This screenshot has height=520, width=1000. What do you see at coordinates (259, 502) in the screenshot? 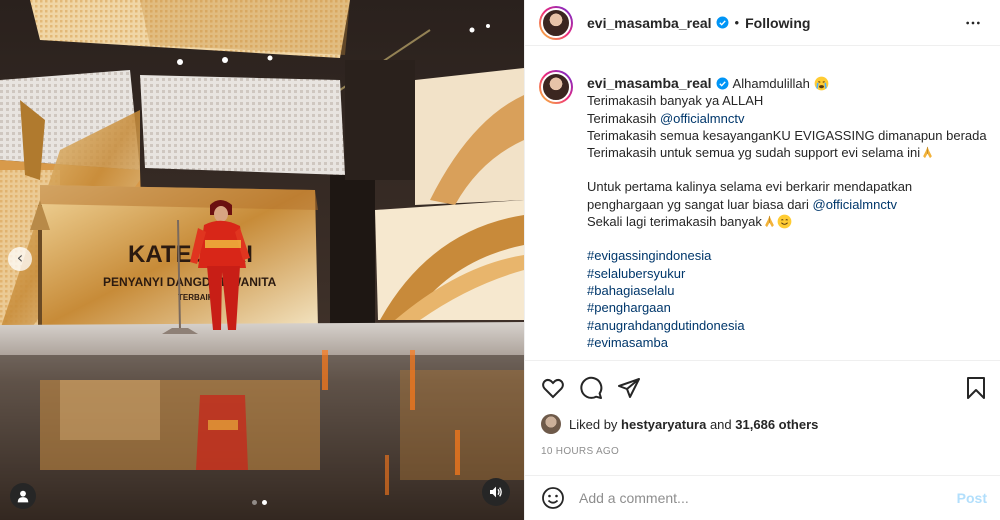
I see `carousel-indicator` at bounding box center [259, 502].